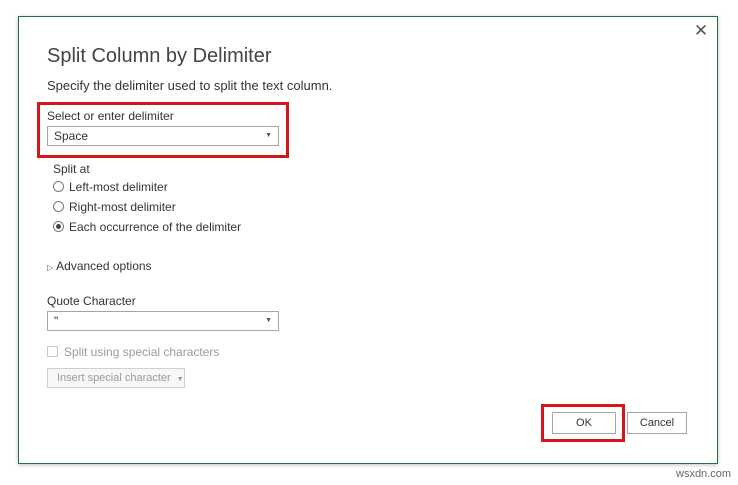 The width and height of the screenshot is (738, 485). What do you see at coordinates (155, 227) in the screenshot?
I see `radio-label: Each occurrence of the delimiter` at bounding box center [155, 227].